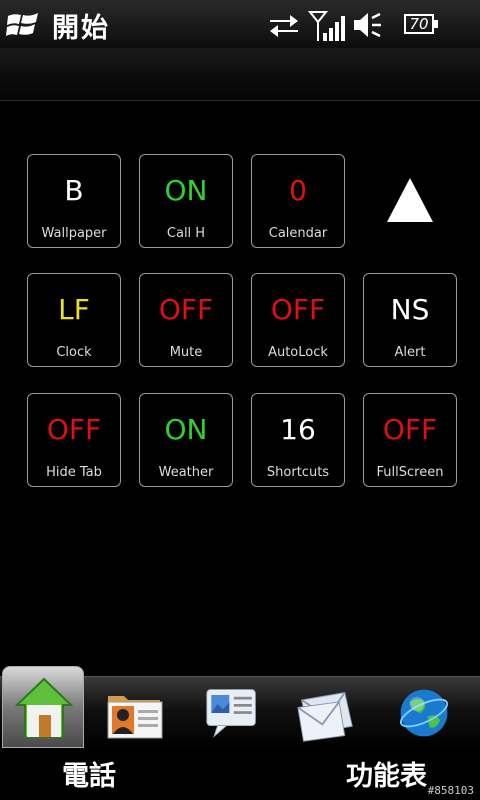 This screenshot has height=800, width=480. Describe the element at coordinates (23, 25) in the screenshot. I see `windows-logo-icon` at that location.